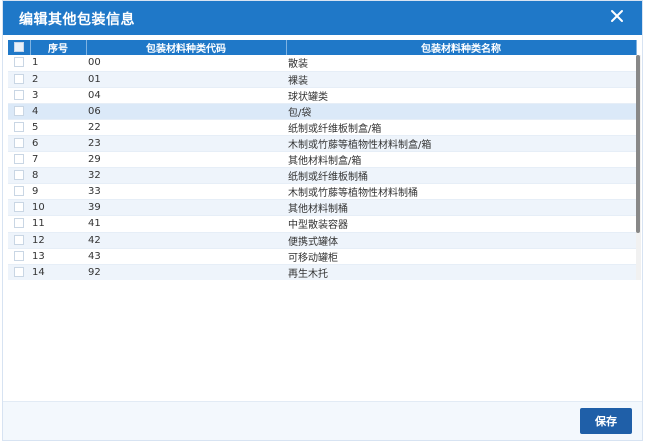  I want to click on table-row: 3 04 球状罐类, so click(322, 95).